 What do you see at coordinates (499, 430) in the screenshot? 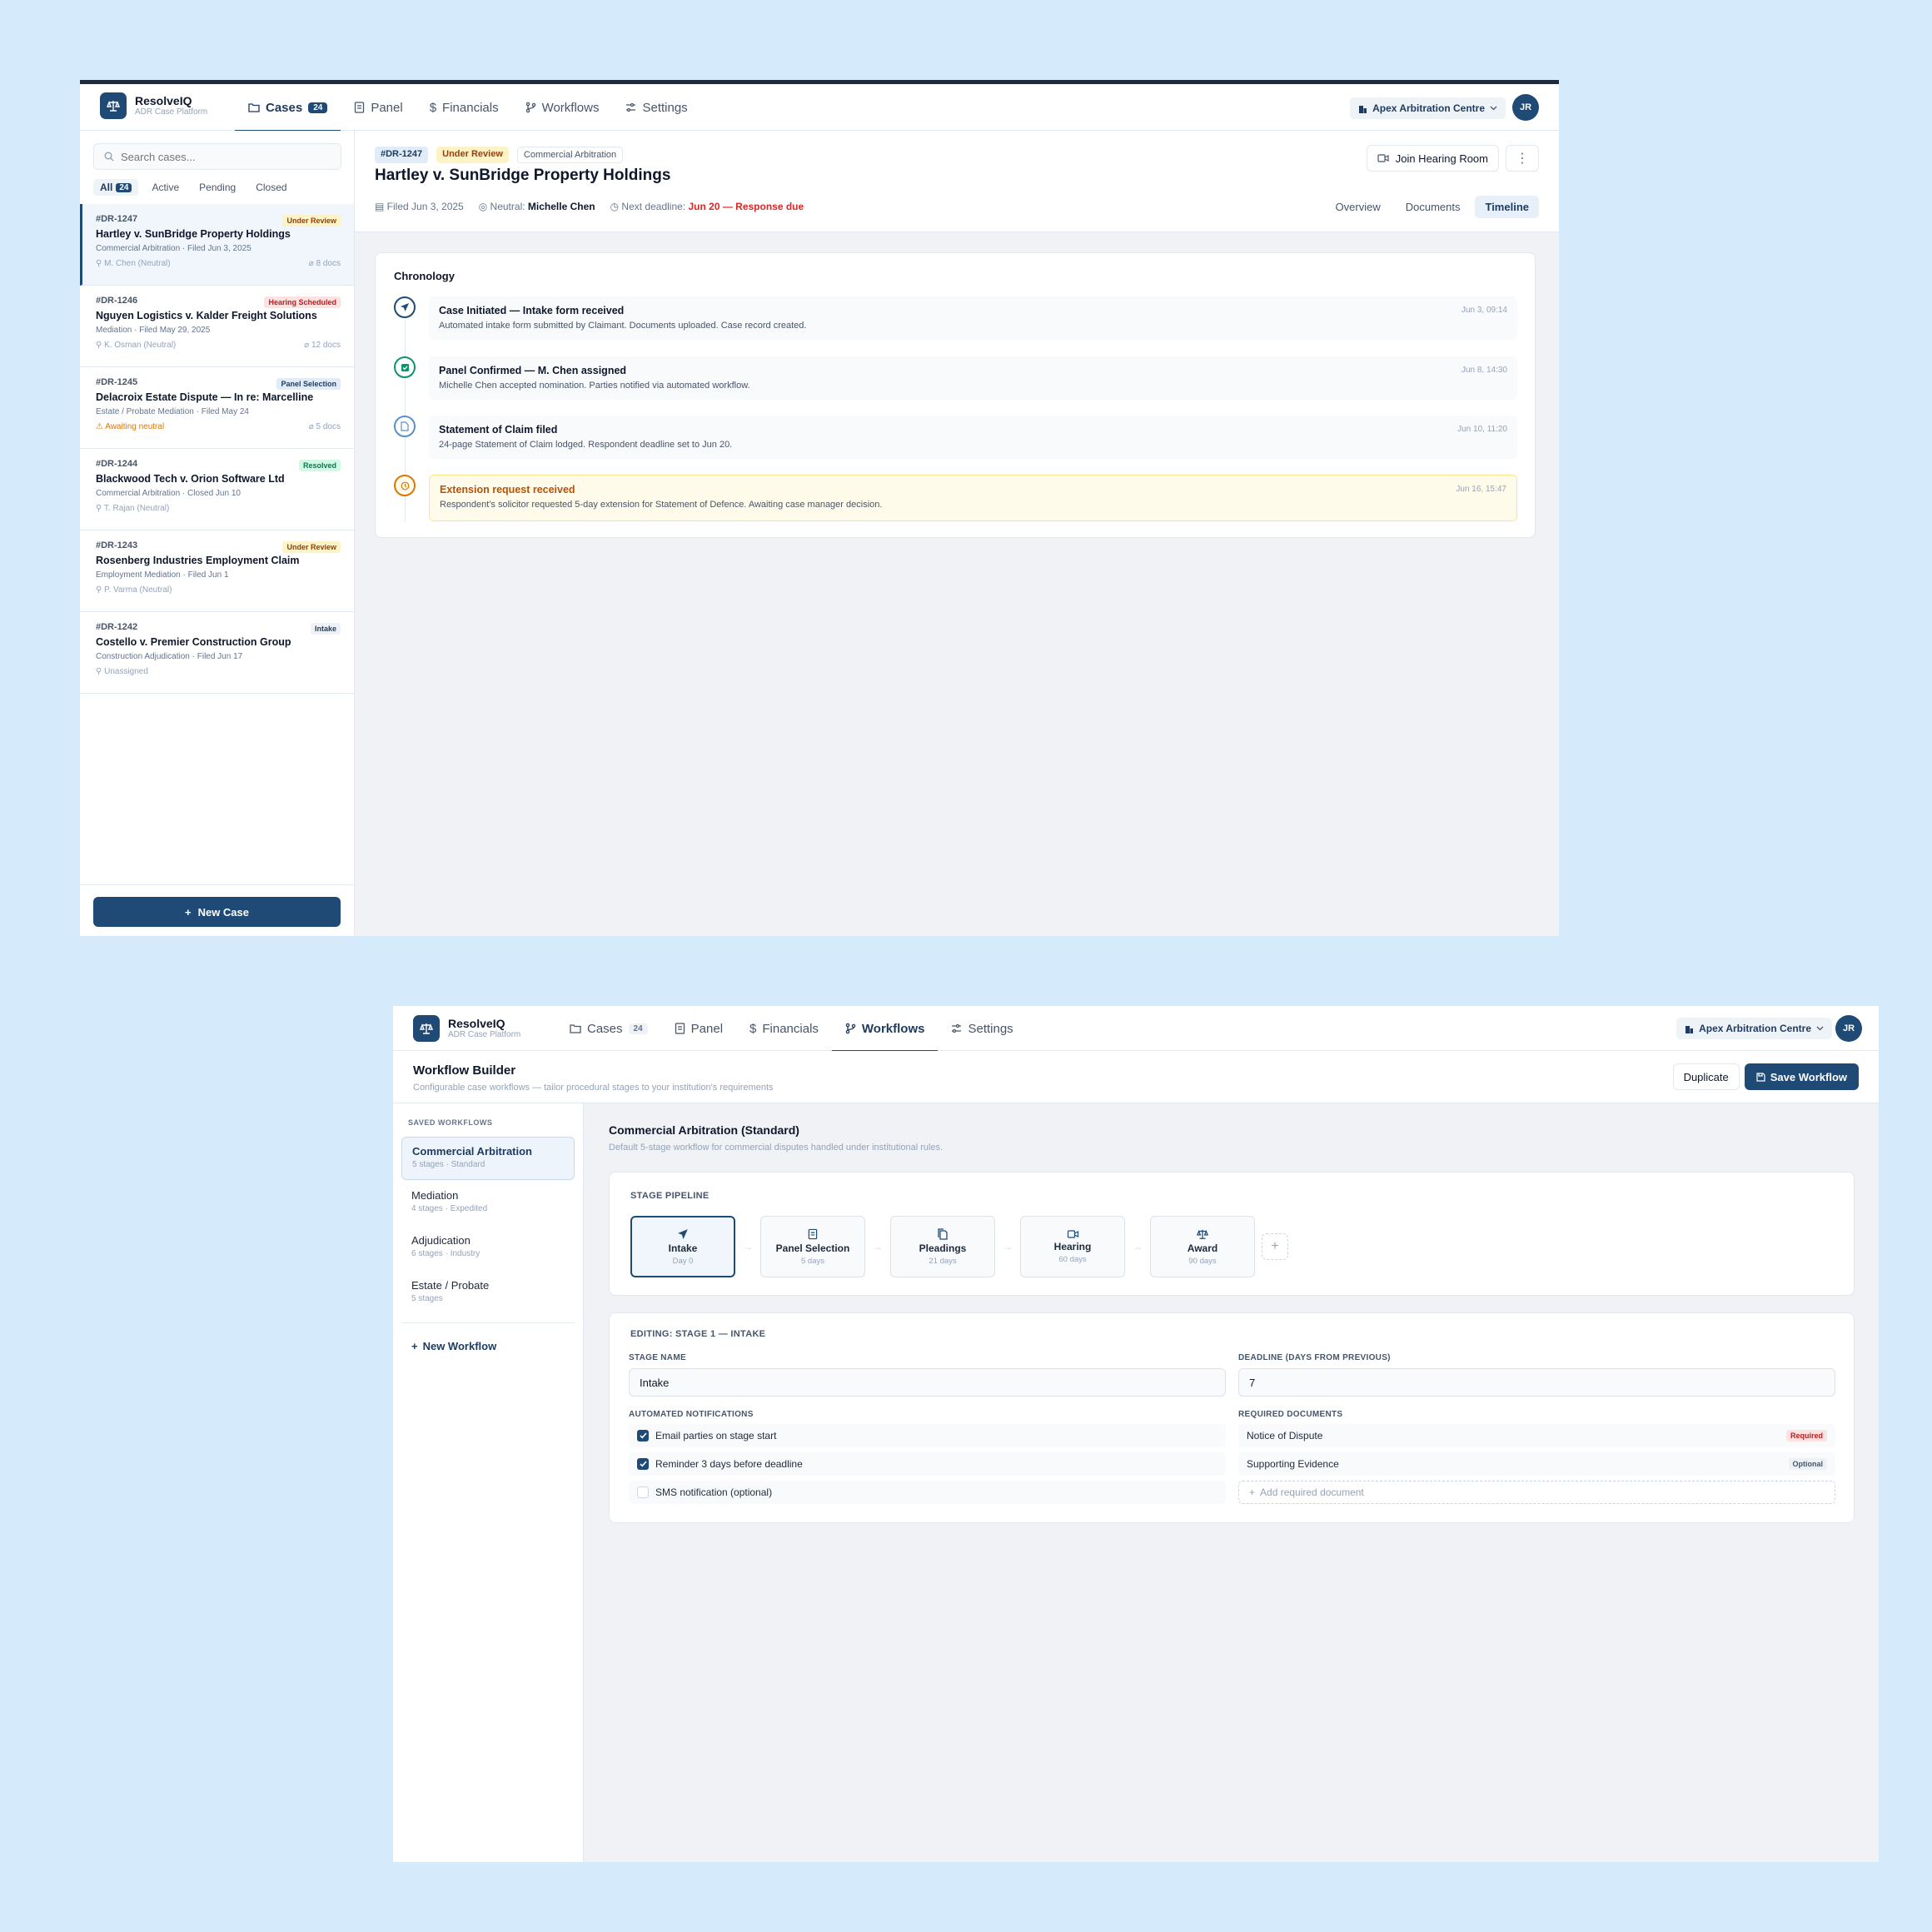
I see `event-title: Statement of Claim filed` at bounding box center [499, 430].